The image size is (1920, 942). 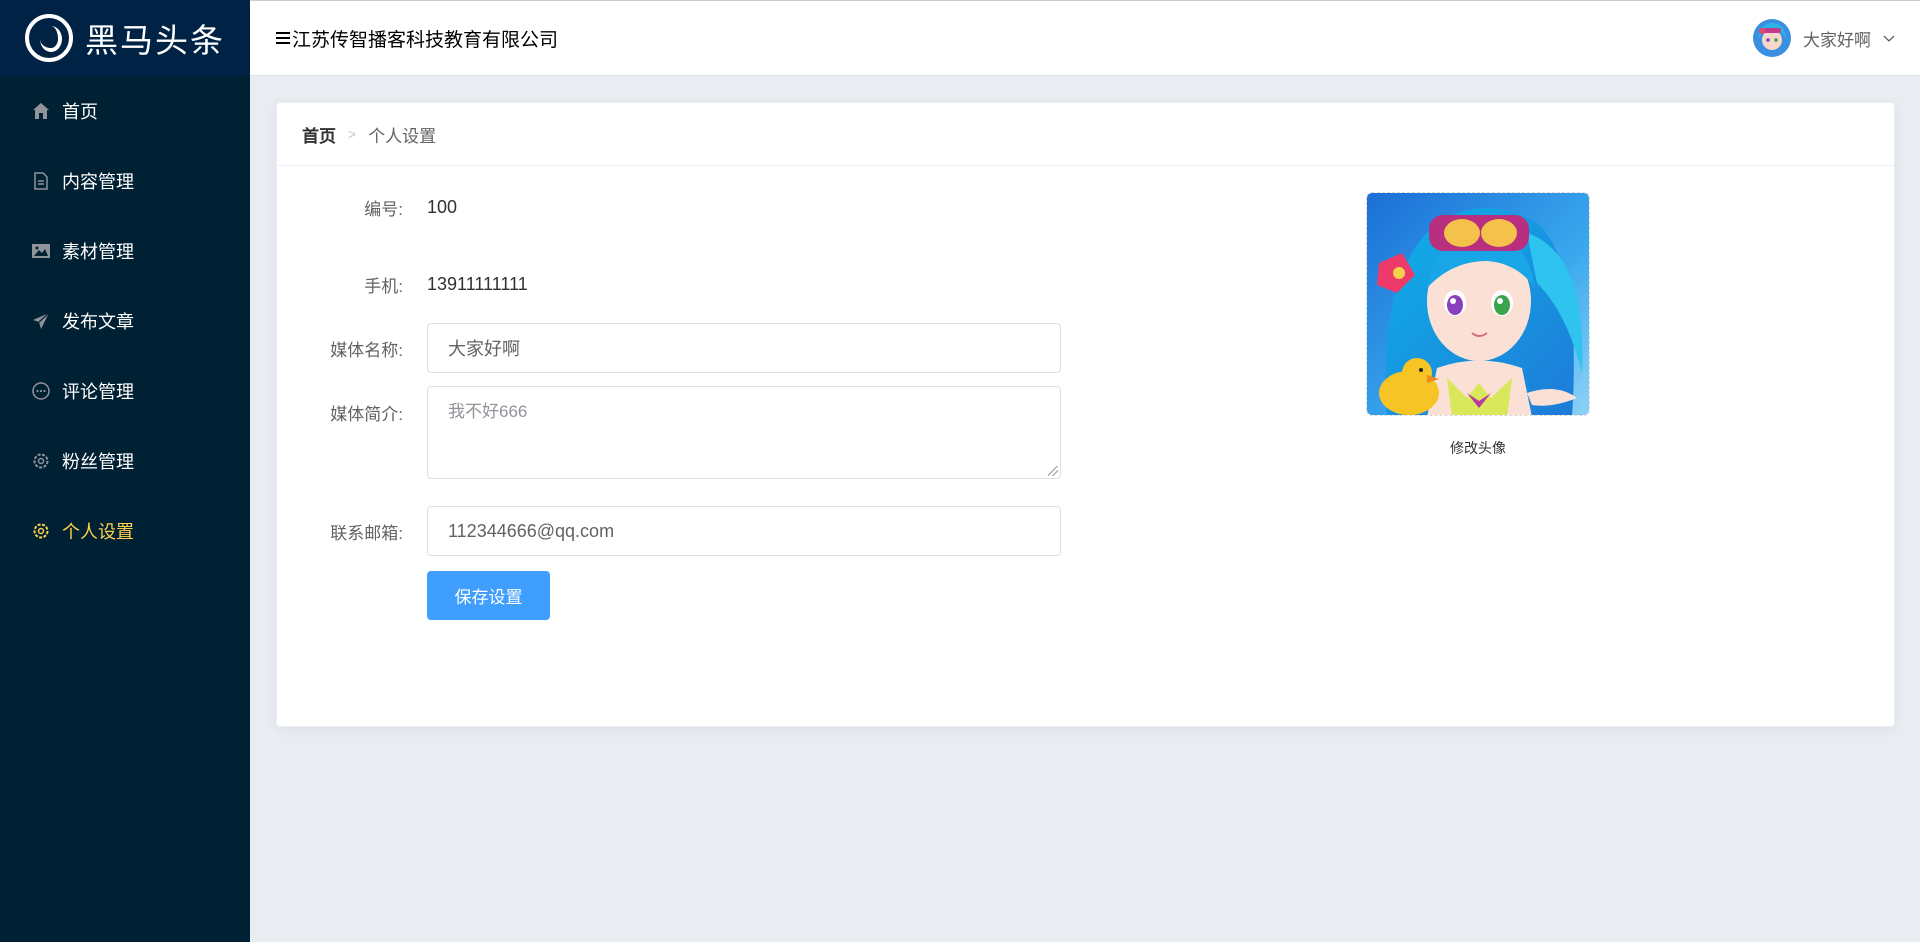 I want to click on form-row-intro: 媒体简介: 我不好666, so click(x=669, y=432).